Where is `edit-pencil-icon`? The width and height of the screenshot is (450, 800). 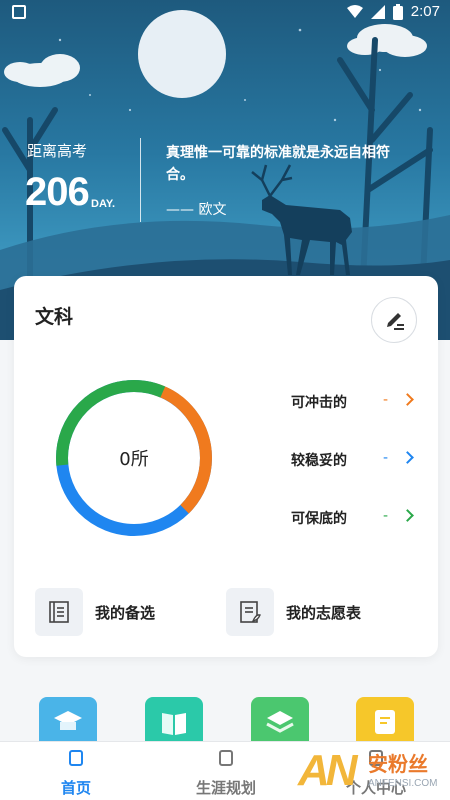
edit-pencil-icon is located at coordinates (395, 321).